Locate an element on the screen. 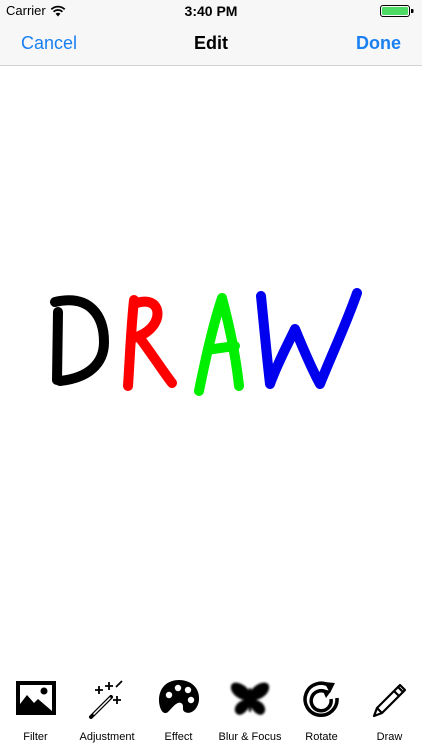 The width and height of the screenshot is (422, 750). status-bar: Carrier 3:40 PM is located at coordinates (211, 11).